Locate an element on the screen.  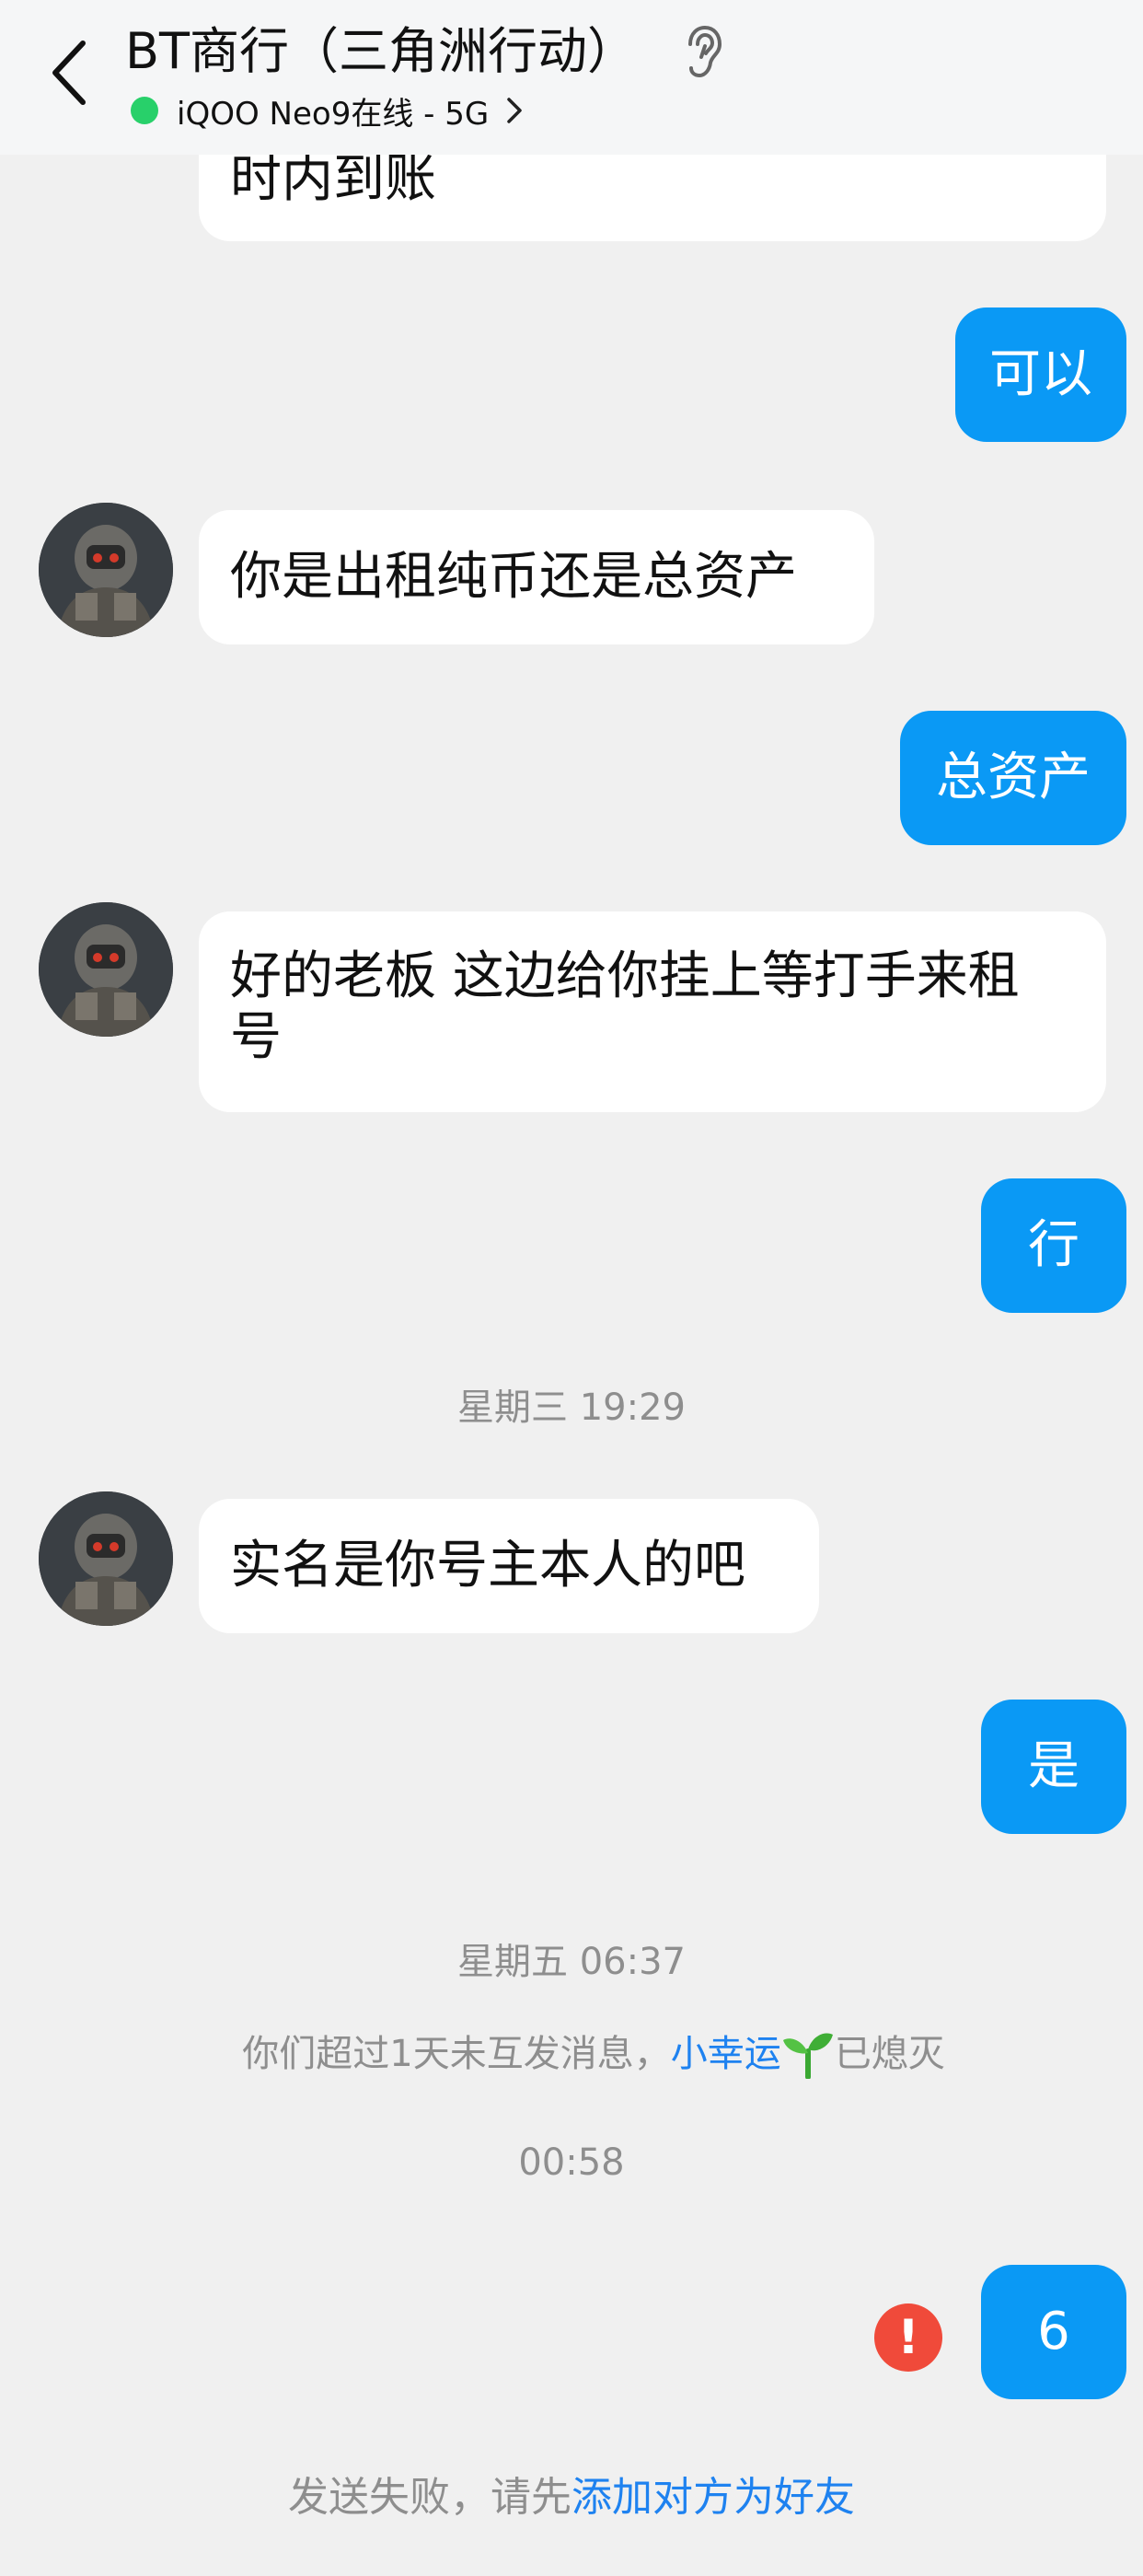
message-bubble-outgoing: 可以 is located at coordinates (1040, 374).